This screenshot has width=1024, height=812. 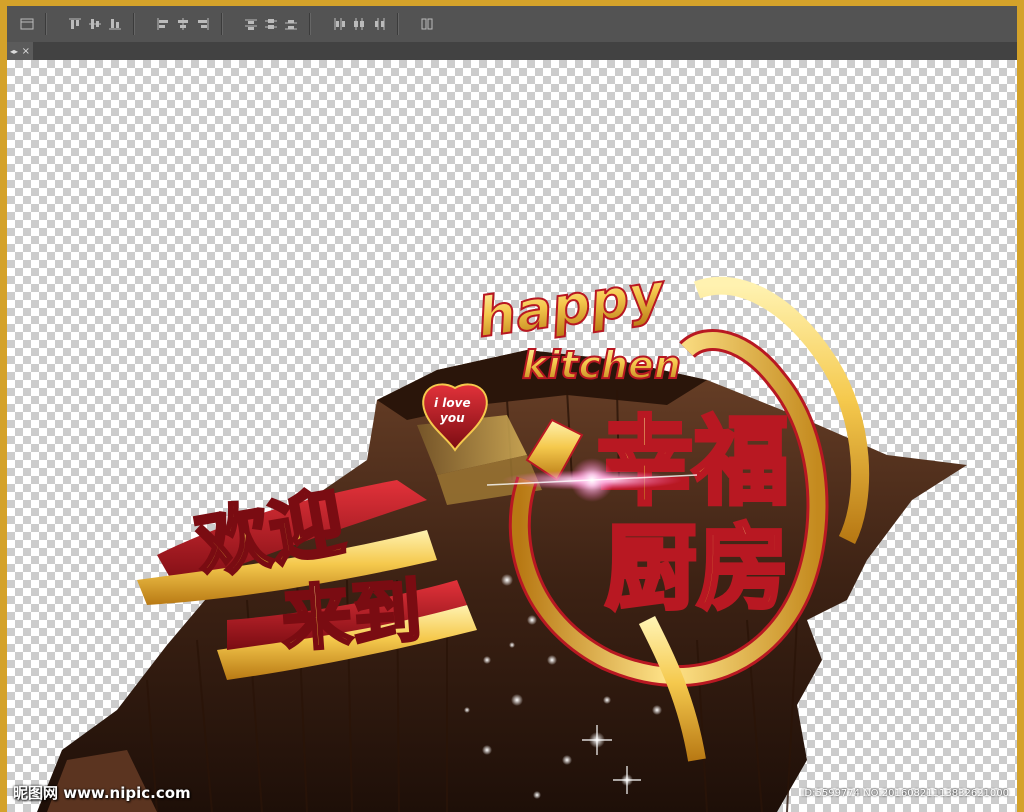 I want to click on heart-line2: you, so click(x=452, y=418).